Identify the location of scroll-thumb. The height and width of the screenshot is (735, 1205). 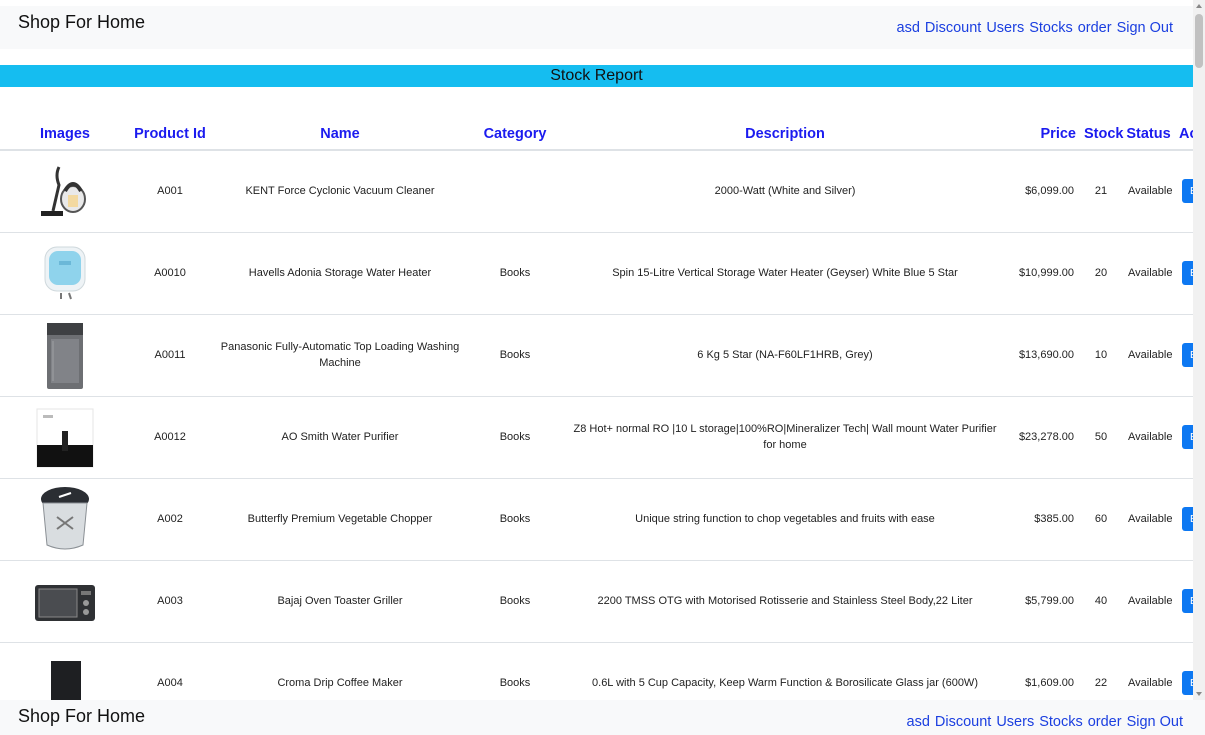
(1199, 41).